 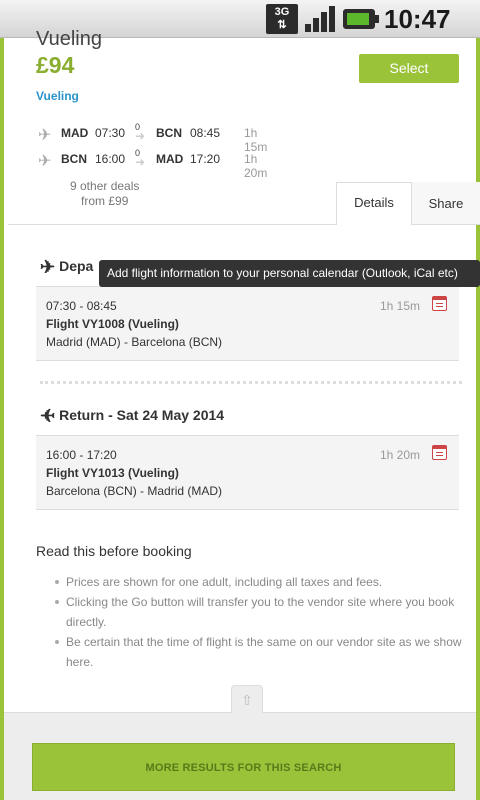 What do you see at coordinates (105, 201) in the screenshot?
I see `other-deals-price: from £99` at bounding box center [105, 201].